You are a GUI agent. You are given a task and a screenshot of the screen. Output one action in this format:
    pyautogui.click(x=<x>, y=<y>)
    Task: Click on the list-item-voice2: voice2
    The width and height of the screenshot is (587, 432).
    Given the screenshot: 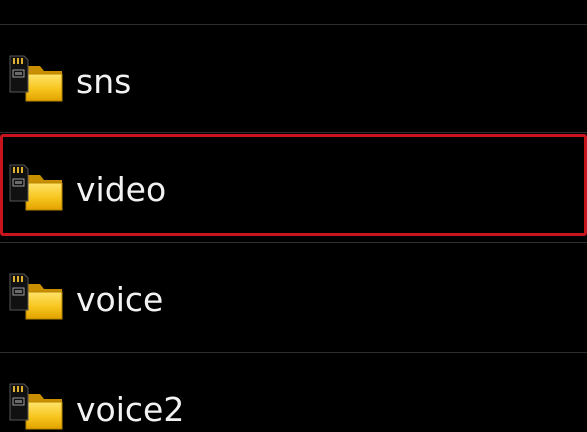 What is the action you would take?
    pyautogui.click(x=293, y=382)
    